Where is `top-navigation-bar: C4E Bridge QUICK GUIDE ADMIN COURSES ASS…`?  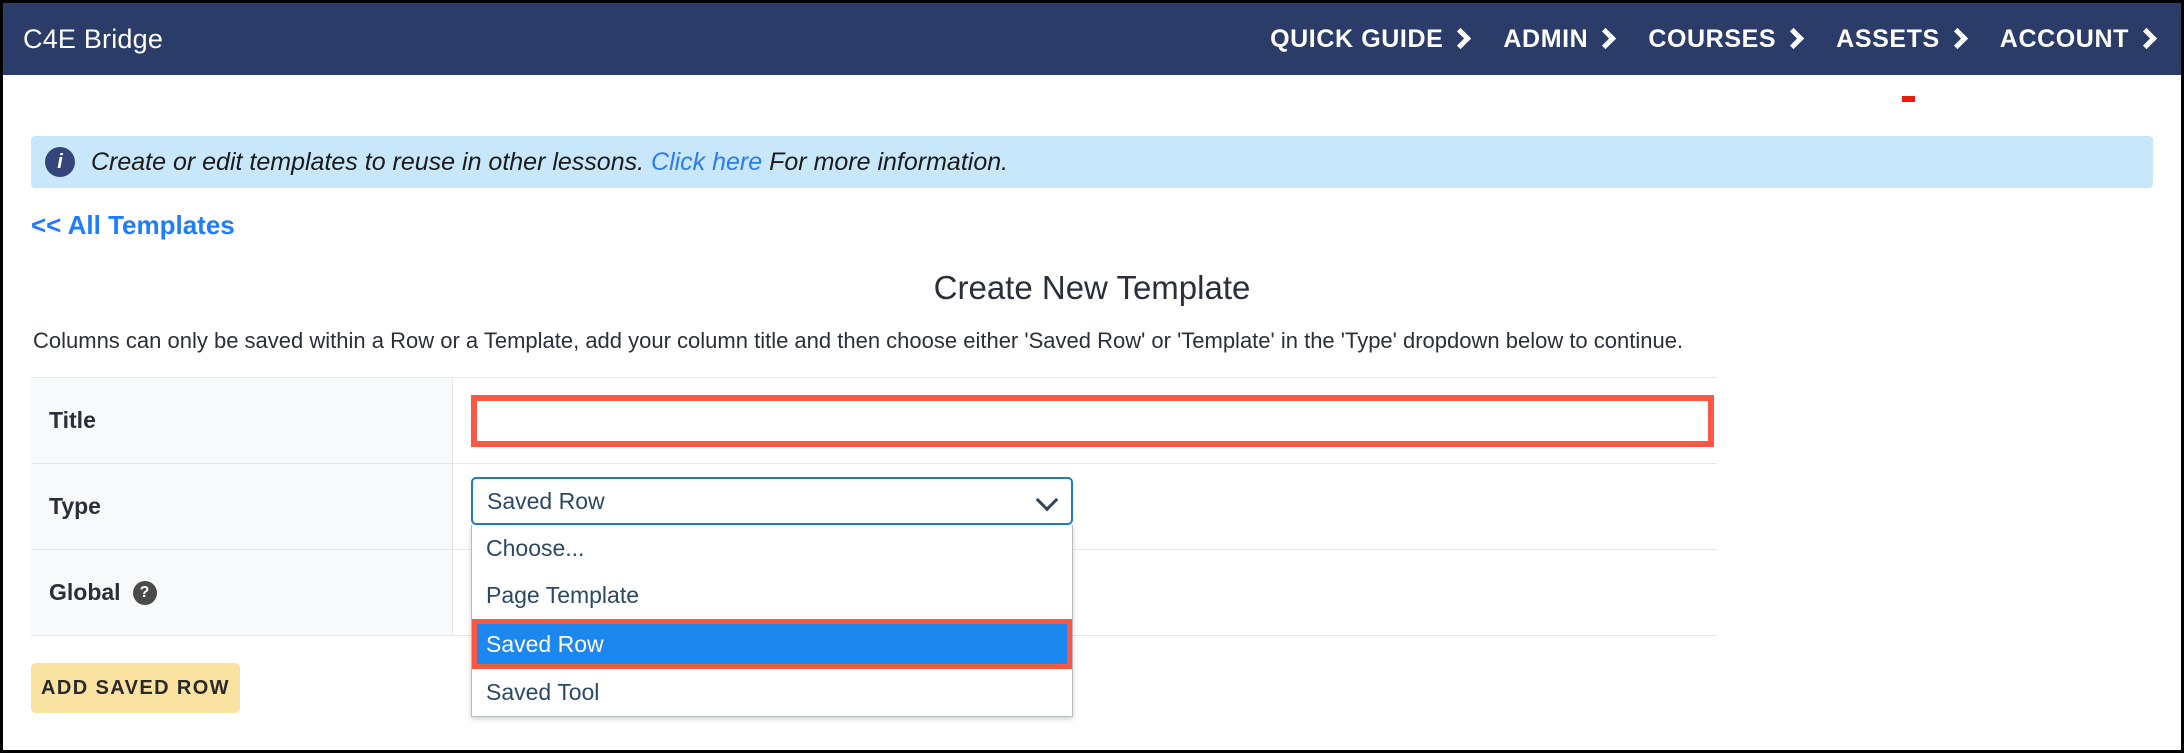 top-navigation-bar: C4E Bridge QUICK GUIDE ADMIN COURSES ASS… is located at coordinates (1092, 39).